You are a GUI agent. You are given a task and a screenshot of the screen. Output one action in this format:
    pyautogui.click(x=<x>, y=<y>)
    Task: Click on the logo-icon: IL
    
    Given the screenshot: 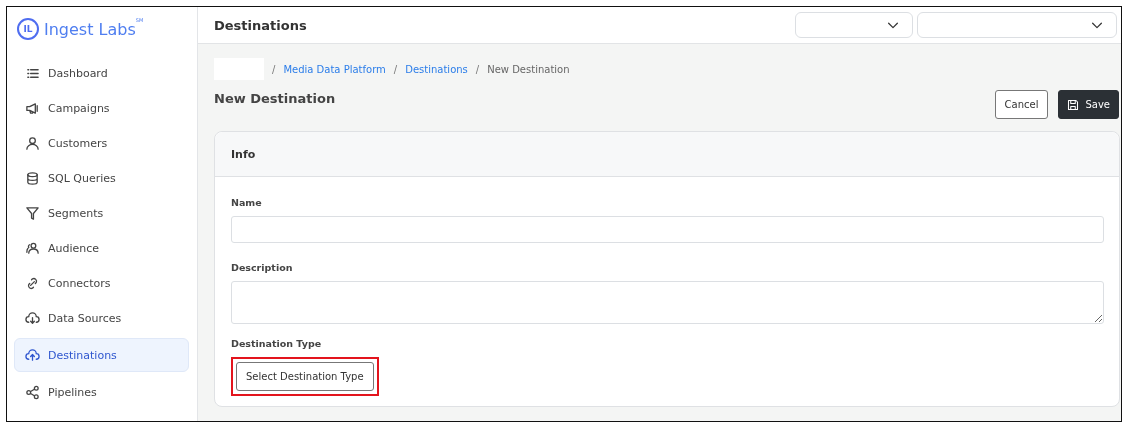 What is the action you would take?
    pyautogui.click(x=28, y=29)
    